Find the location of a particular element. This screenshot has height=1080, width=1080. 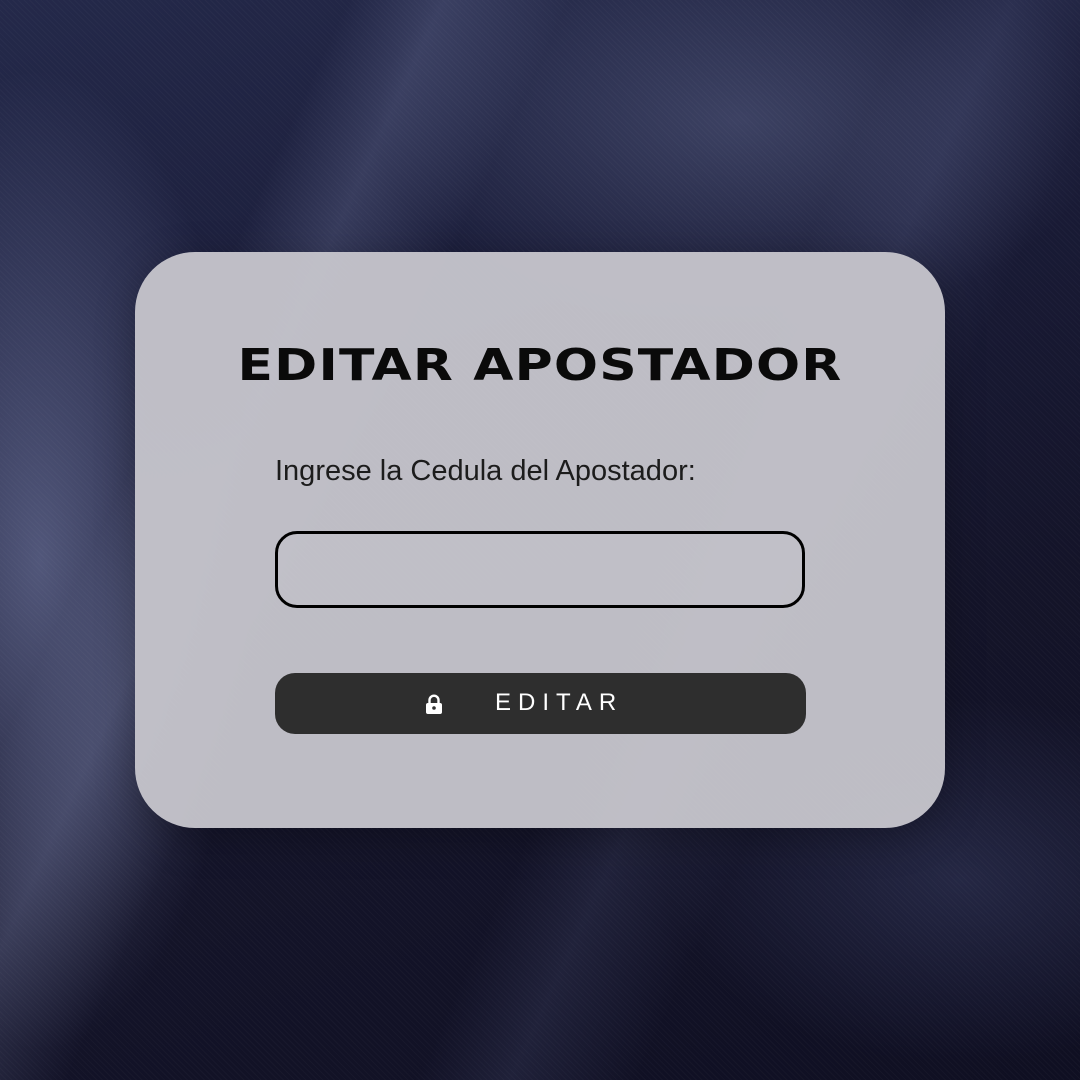

cedula-field-label: Ingrese la Cedula del Apostador: is located at coordinates (485, 471).